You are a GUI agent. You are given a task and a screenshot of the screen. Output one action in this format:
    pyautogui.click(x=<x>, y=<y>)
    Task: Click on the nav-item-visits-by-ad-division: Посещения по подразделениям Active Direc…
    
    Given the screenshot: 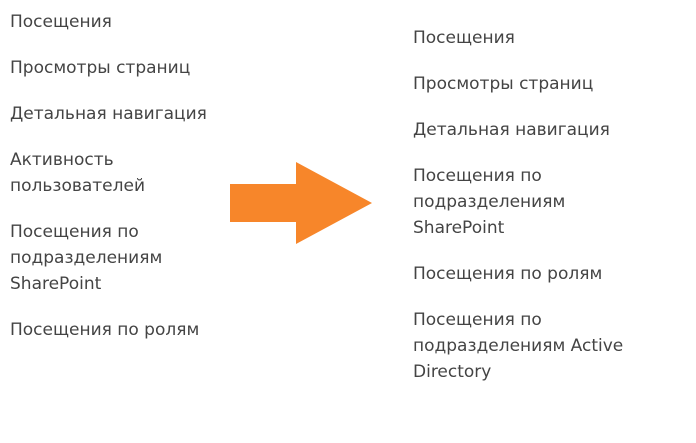 What is the action you would take?
    pyautogui.click(x=554, y=346)
    